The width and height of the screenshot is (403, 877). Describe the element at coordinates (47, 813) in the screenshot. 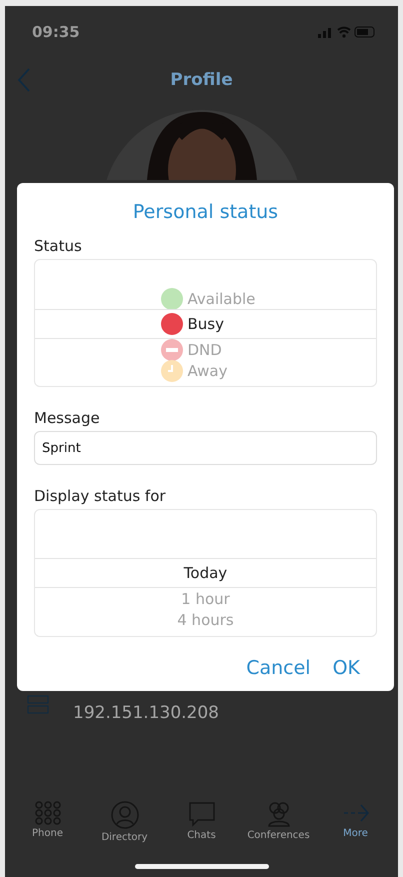

I see `dialpad-icon` at that location.